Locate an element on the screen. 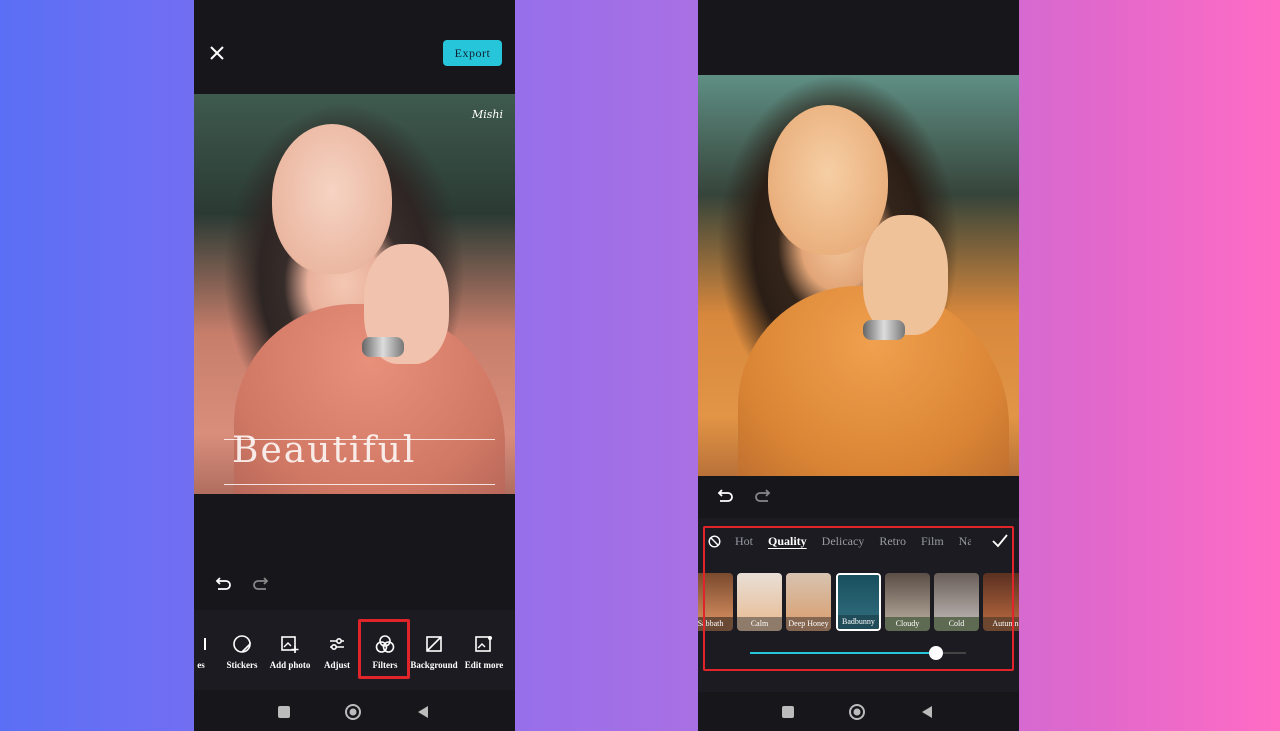  edit-more-icon is located at coordinates (483, 644).